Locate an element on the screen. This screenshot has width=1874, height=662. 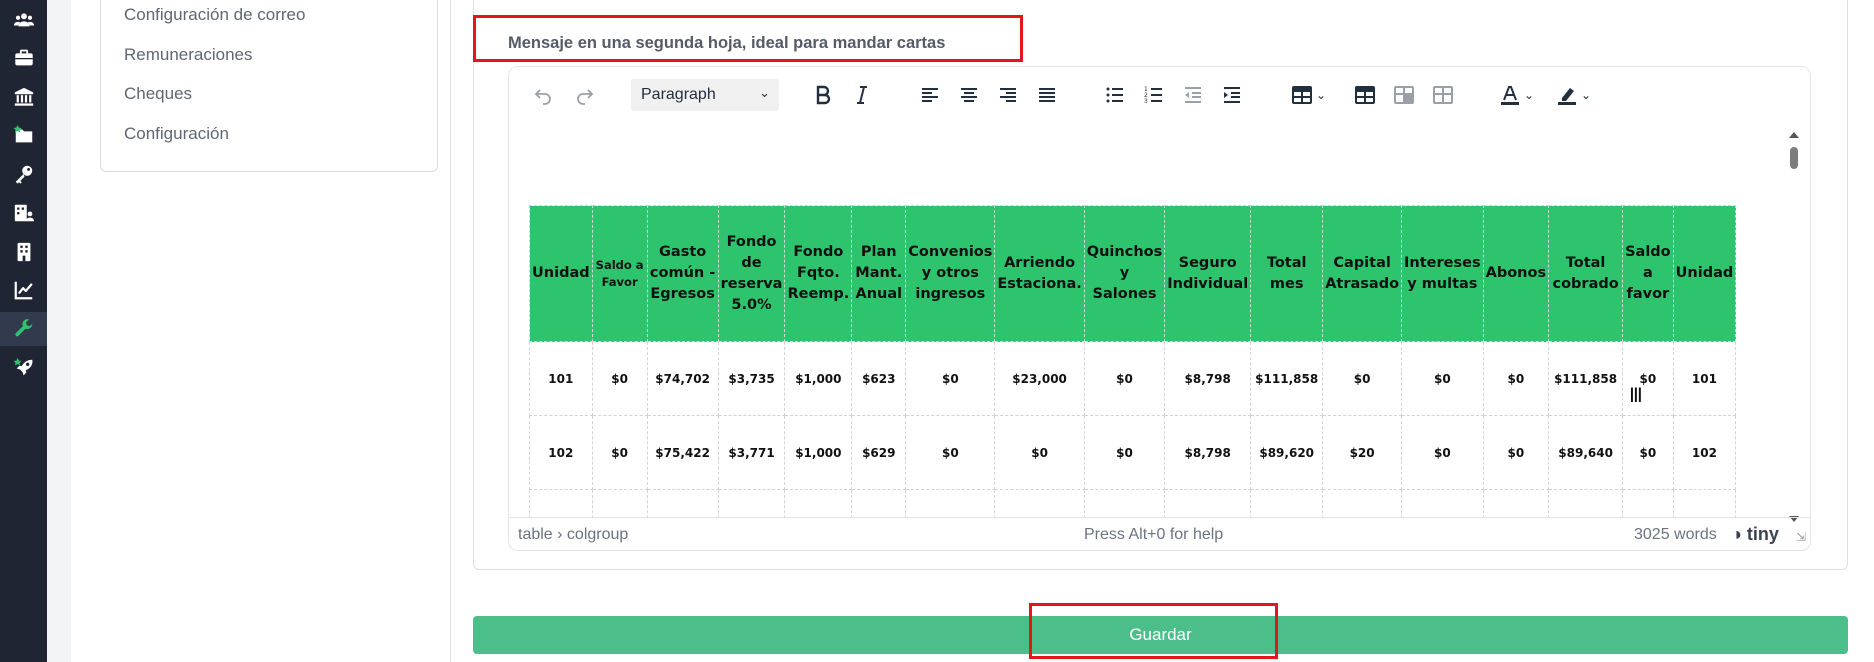
header-cell: Total mes is located at coordinates (1287, 273).